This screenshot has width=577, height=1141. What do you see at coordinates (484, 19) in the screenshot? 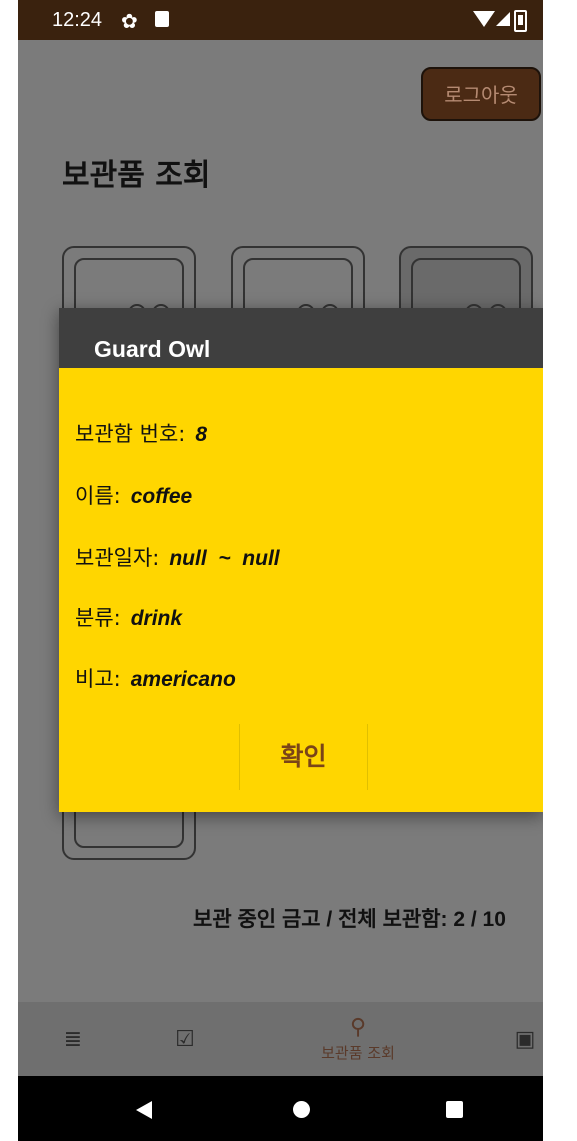
I see `wifi-icon` at bounding box center [484, 19].